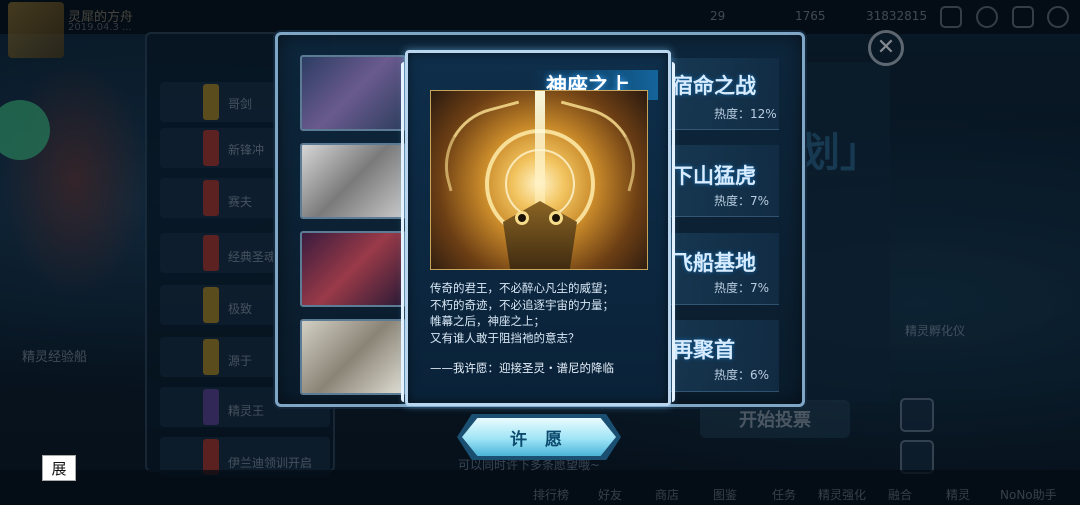 The height and width of the screenshot is (505, 1080). I want to click on card-artwork, so click(539, 180).